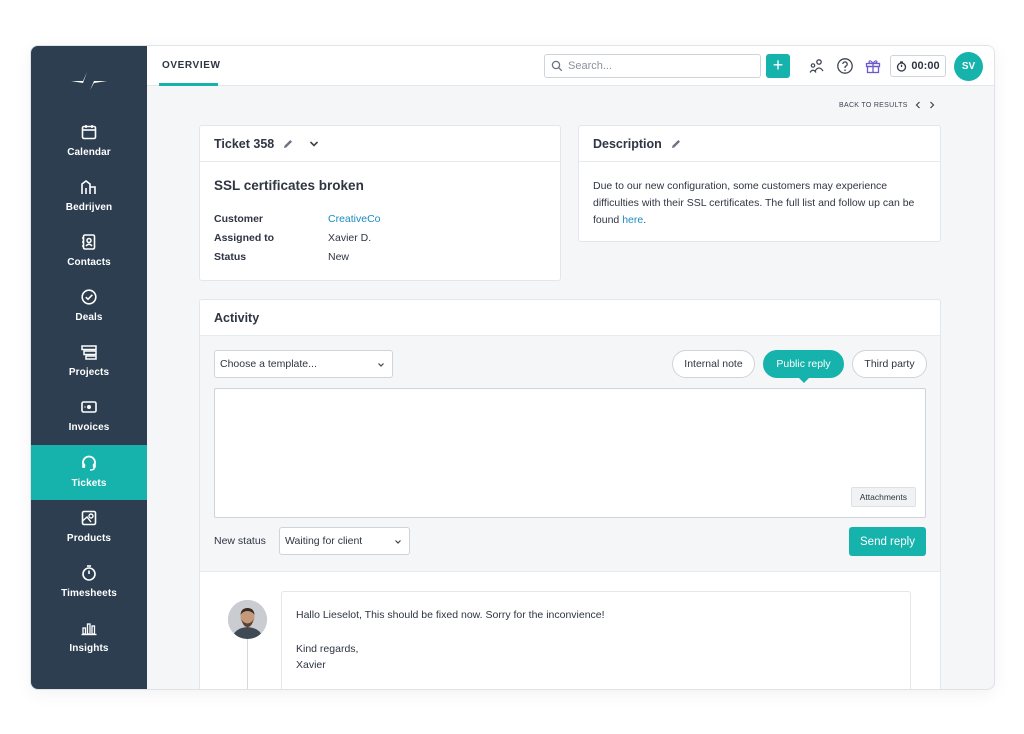 This screenshot has width=1024, height=734. I want to click on new-status-select-value: Waiting for client, so click(324, 541).